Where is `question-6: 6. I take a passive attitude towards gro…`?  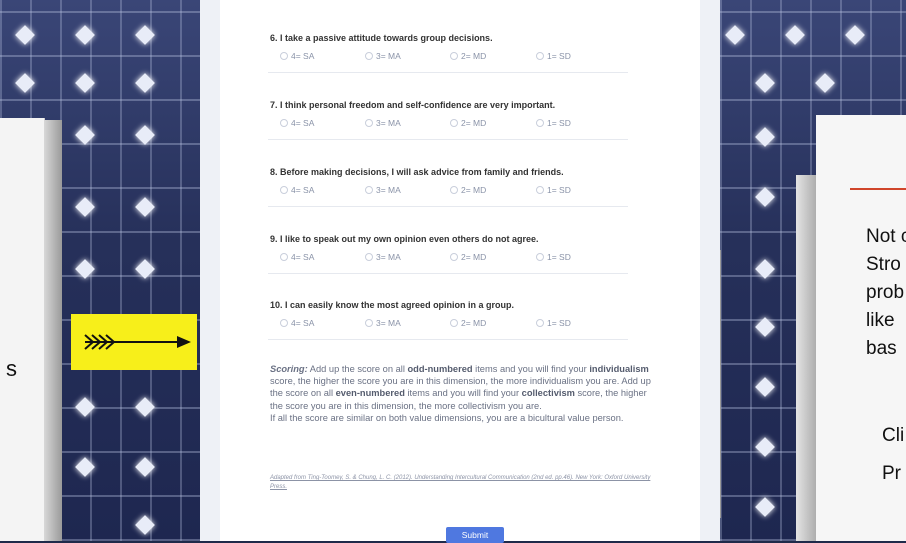
question-6: 6. I take a passive attitude towards gro… is located at coordinates (470, 47).